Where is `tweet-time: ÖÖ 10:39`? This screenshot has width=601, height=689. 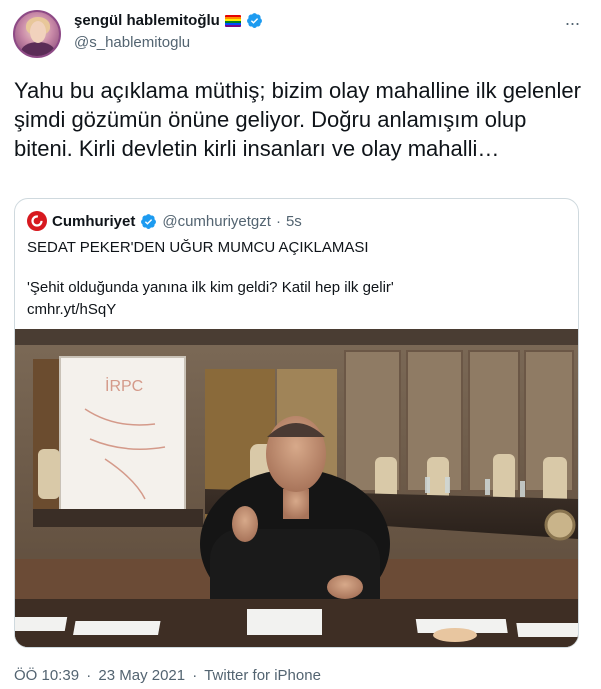
tweet-time: ÖÖ 10:39 is located at coordinates (46, 675).